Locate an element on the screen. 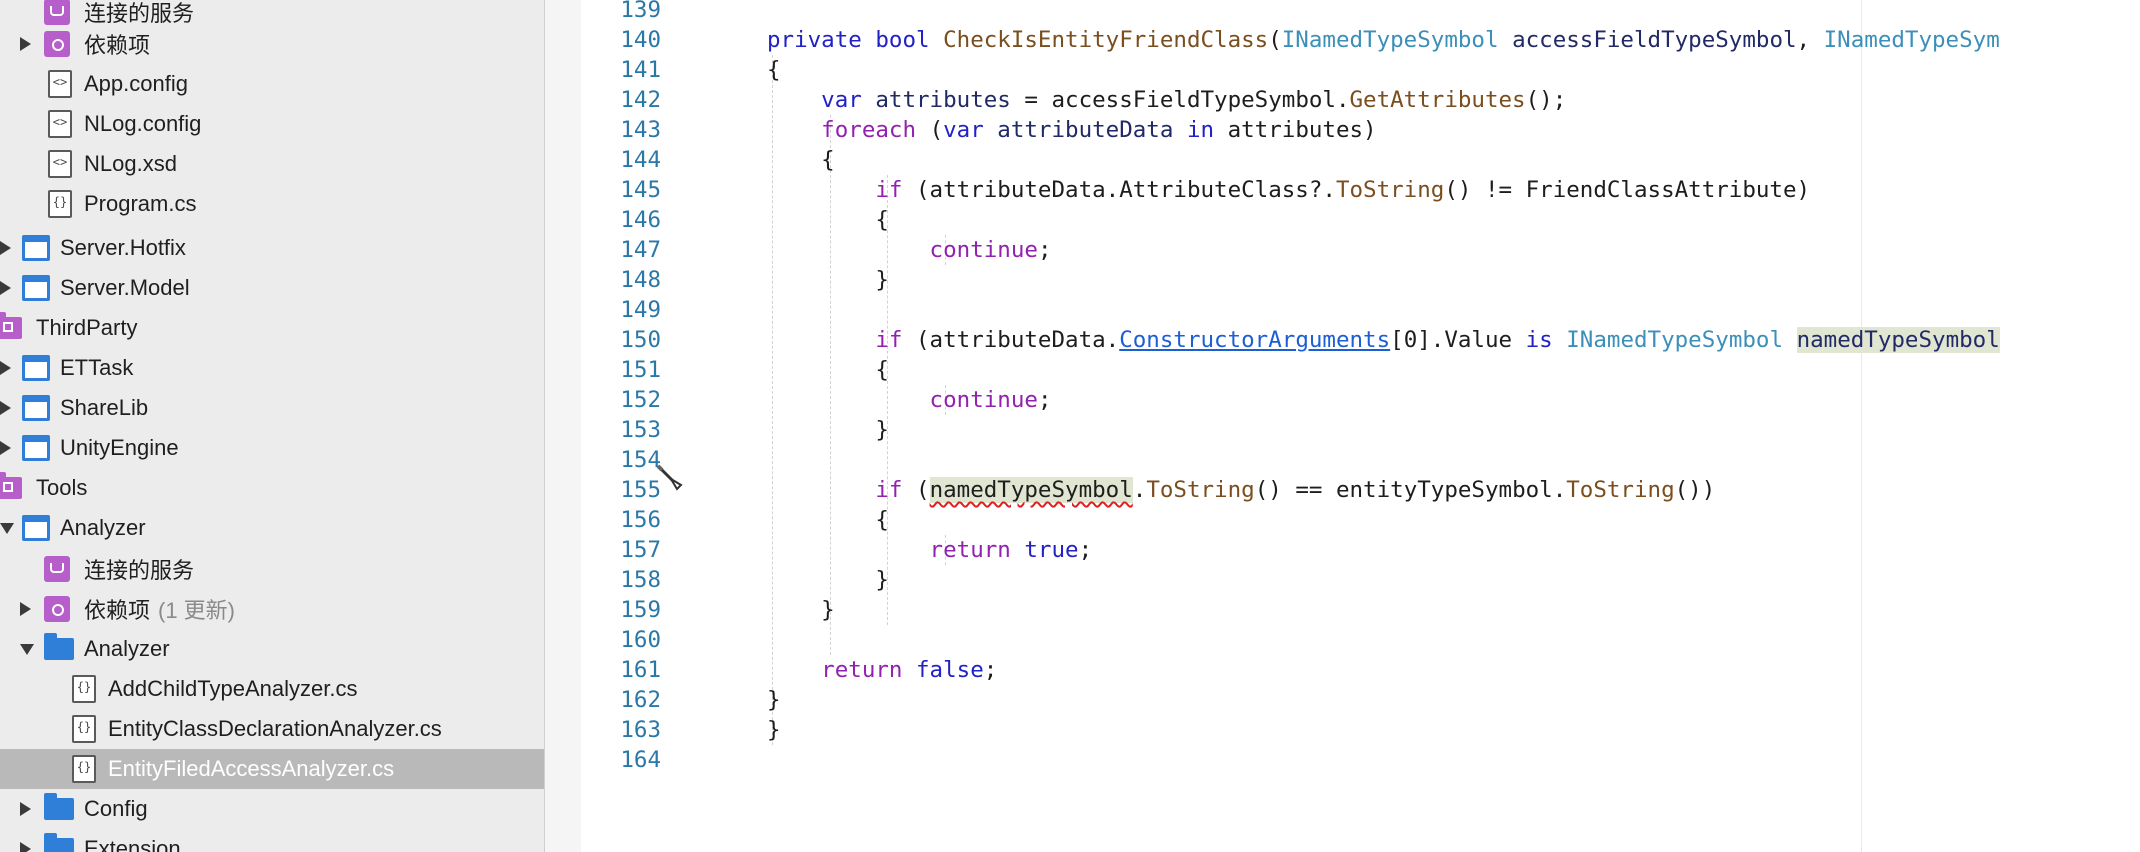  code-line: 157 return true; is located at coordinates (1342, 550).